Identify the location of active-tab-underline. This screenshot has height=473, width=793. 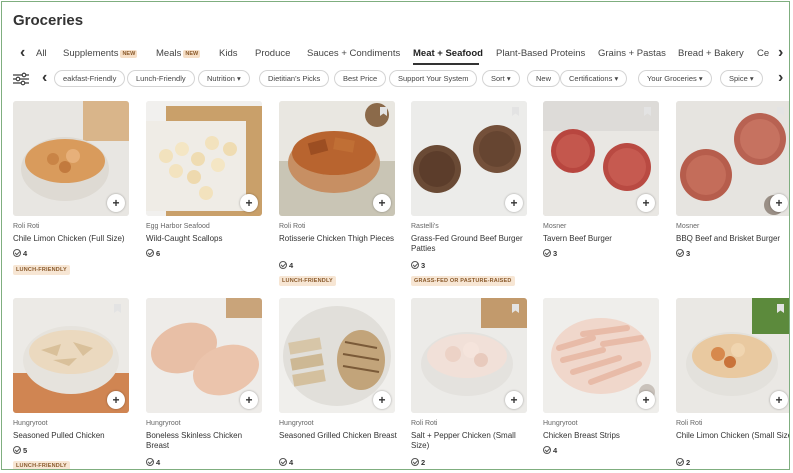
(446, 64).